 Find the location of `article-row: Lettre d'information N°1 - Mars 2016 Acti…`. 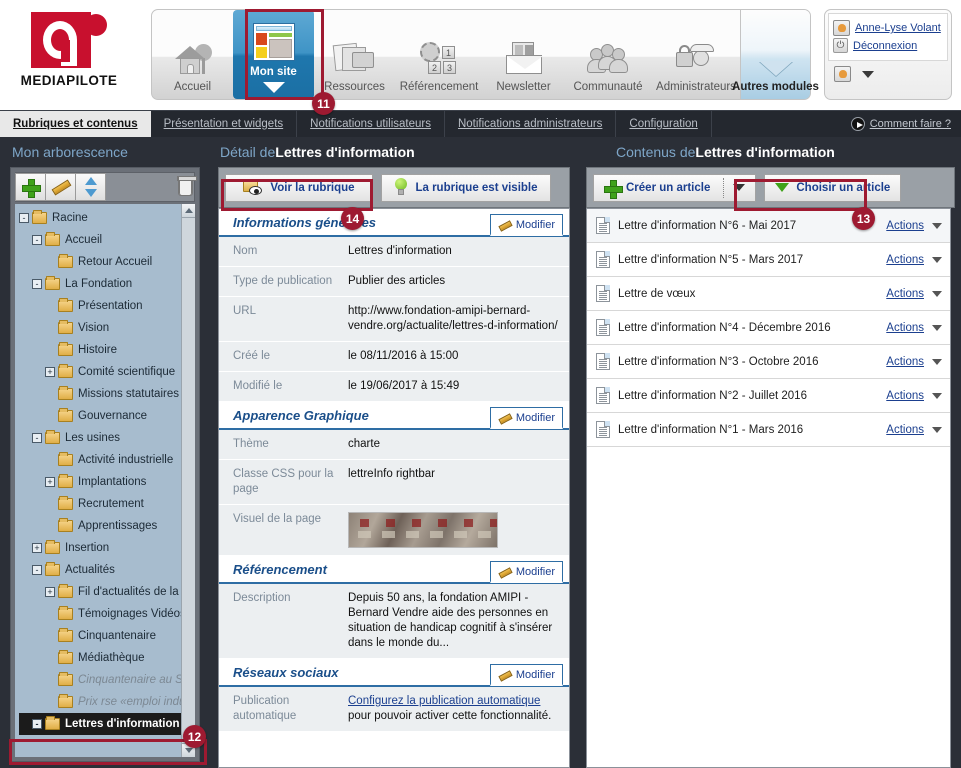

article-row: Lettre d'information N°1 - Mars 2016 Acti… is located at coordinates (768, 430).